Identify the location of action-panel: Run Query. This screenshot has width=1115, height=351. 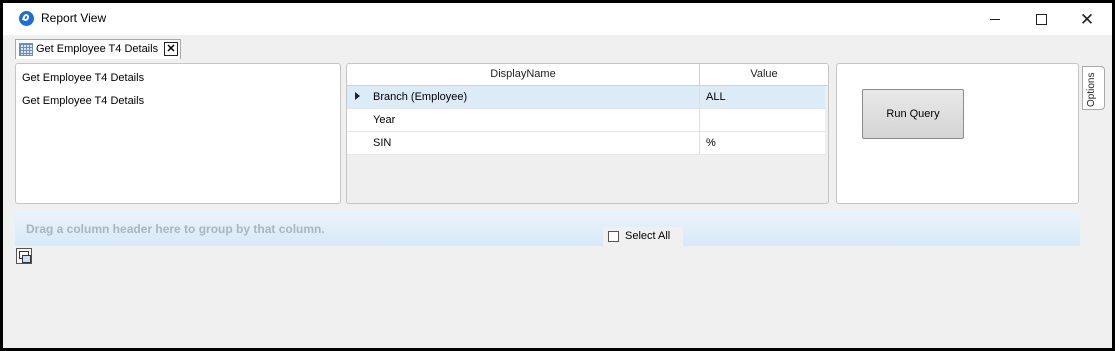
(957, 133).